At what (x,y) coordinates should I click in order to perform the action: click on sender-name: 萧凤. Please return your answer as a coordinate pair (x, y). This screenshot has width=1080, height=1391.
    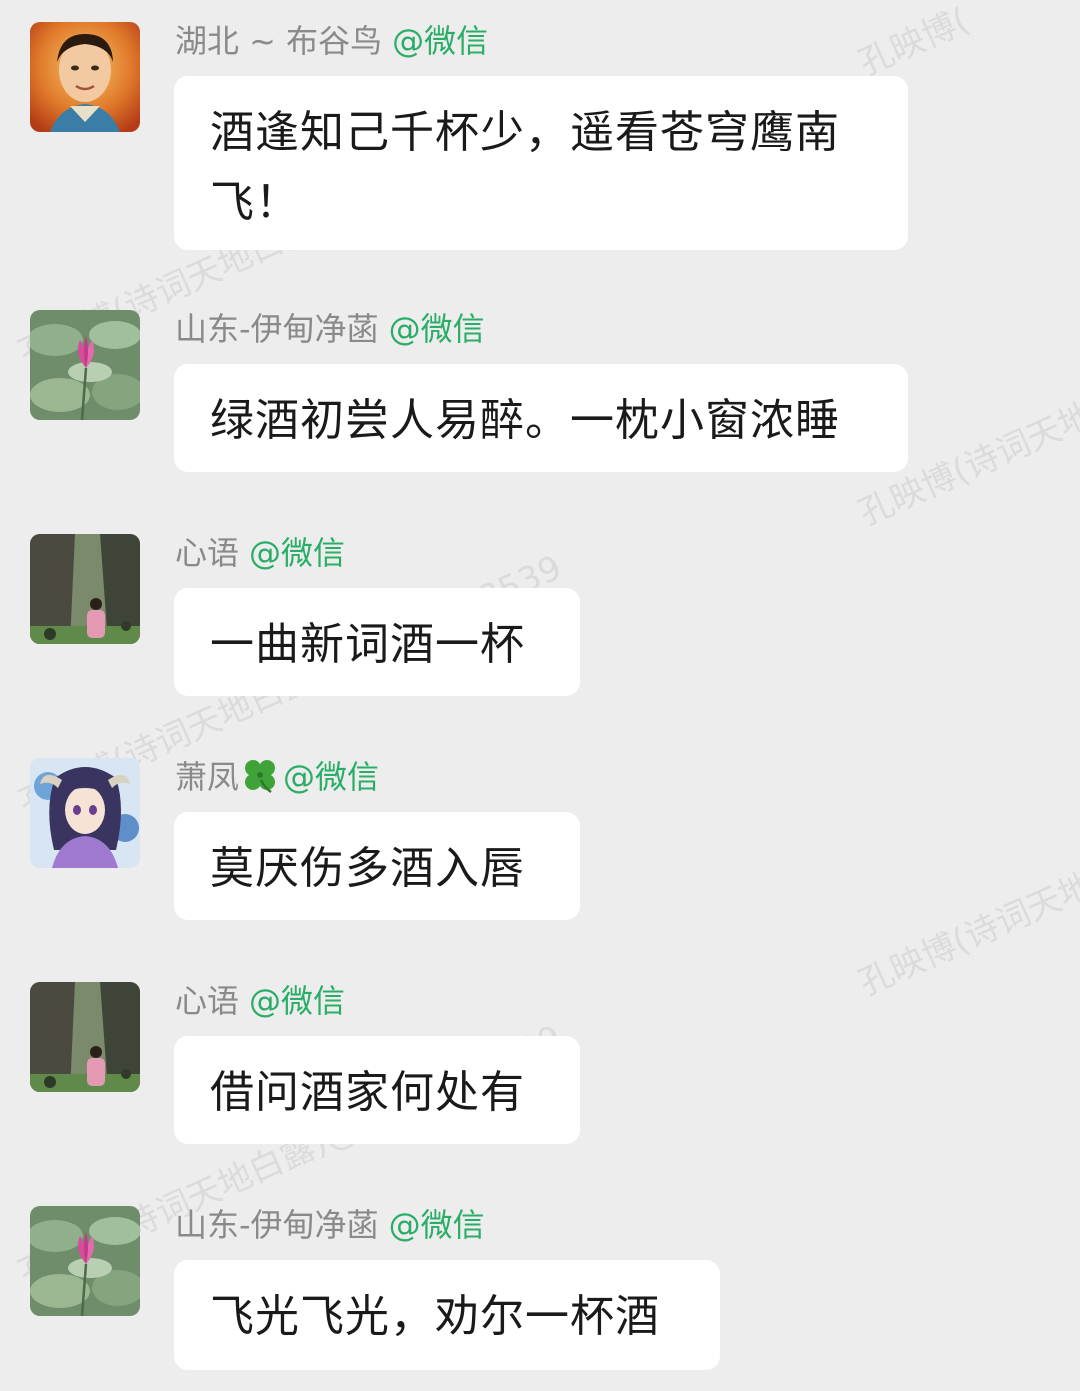
    Looking at the image, I should click on (207, 777).